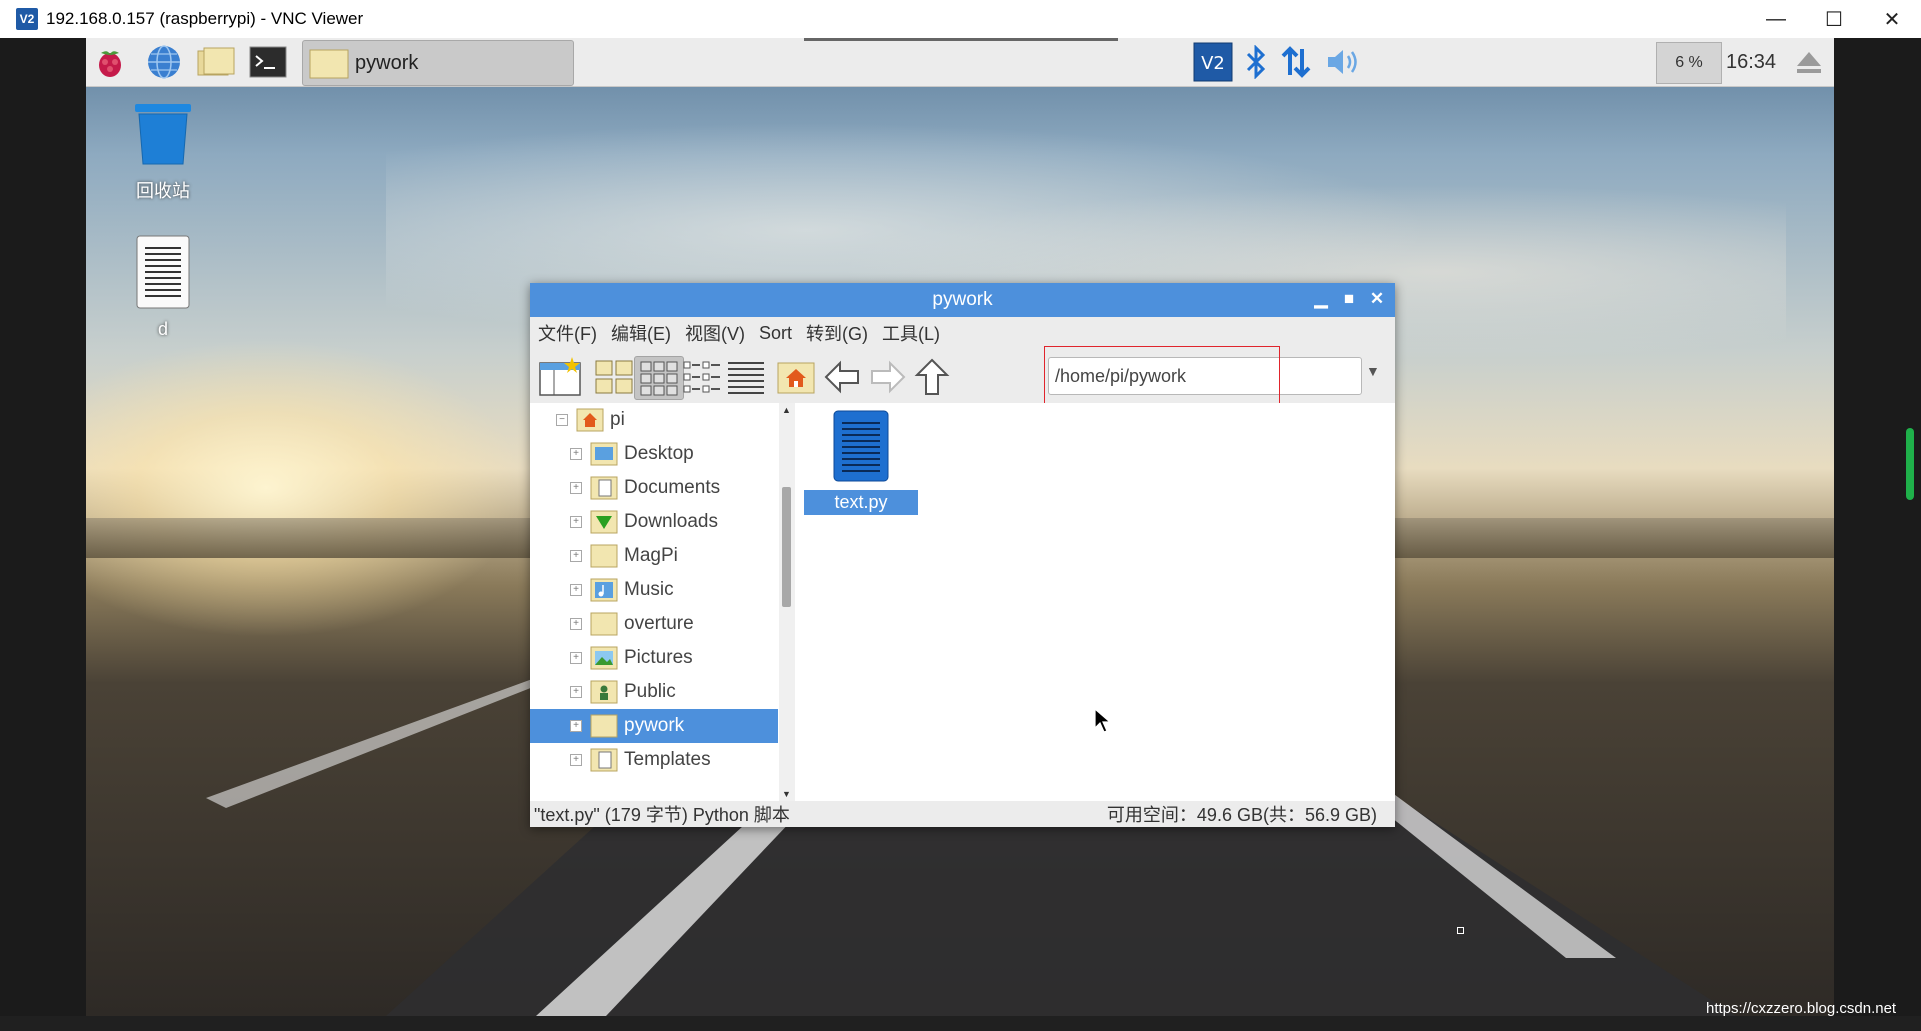 This screenshot has height=1031, width=1921. Describe the element at coordinates (216, 62) in the screenshot. I see `file-manager-icon` at that location.